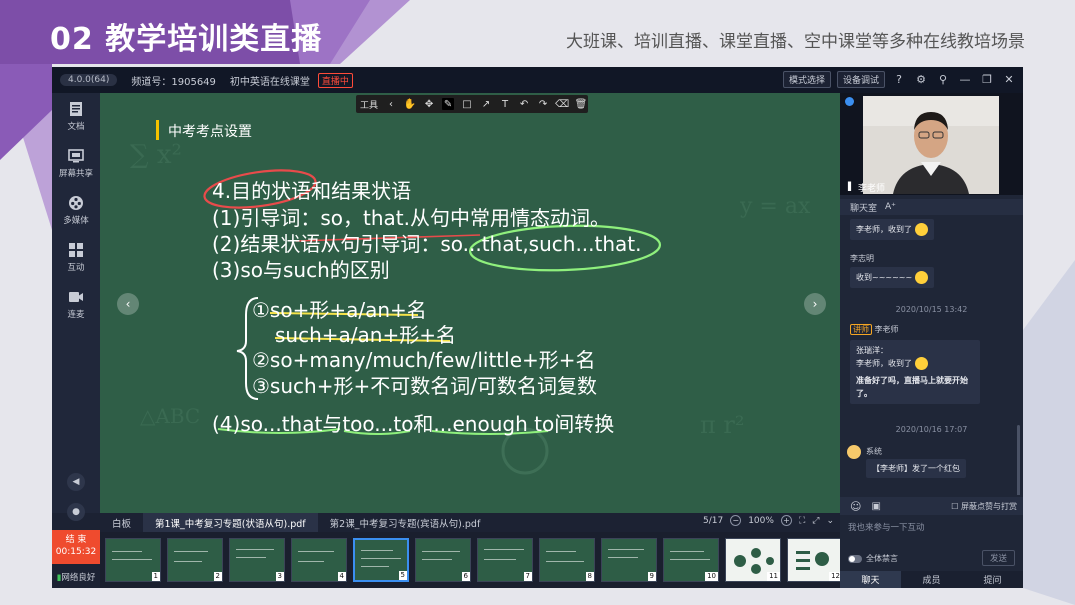 The image size is (1075, 605). I want to click on interaction-icon, so click(76, 250).